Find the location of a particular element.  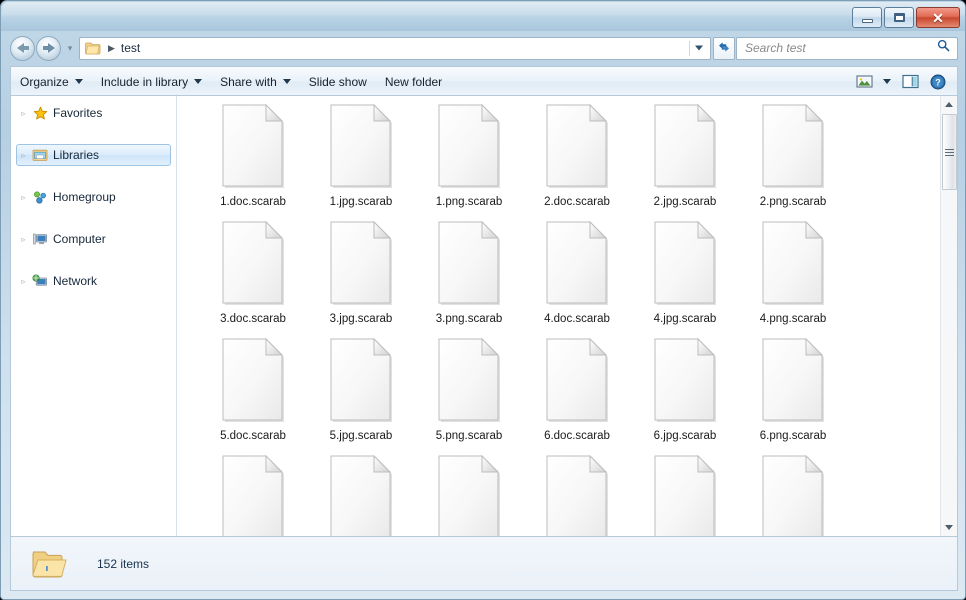

close-icon: ✕ is located at coordinates (938, 17).